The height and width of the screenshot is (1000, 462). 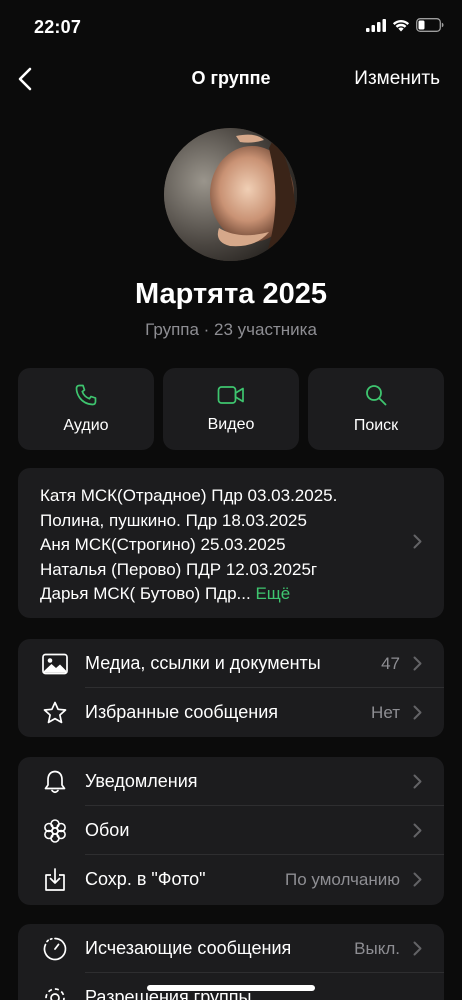 I want to click on home-indicator, so click(x=231, y=988).